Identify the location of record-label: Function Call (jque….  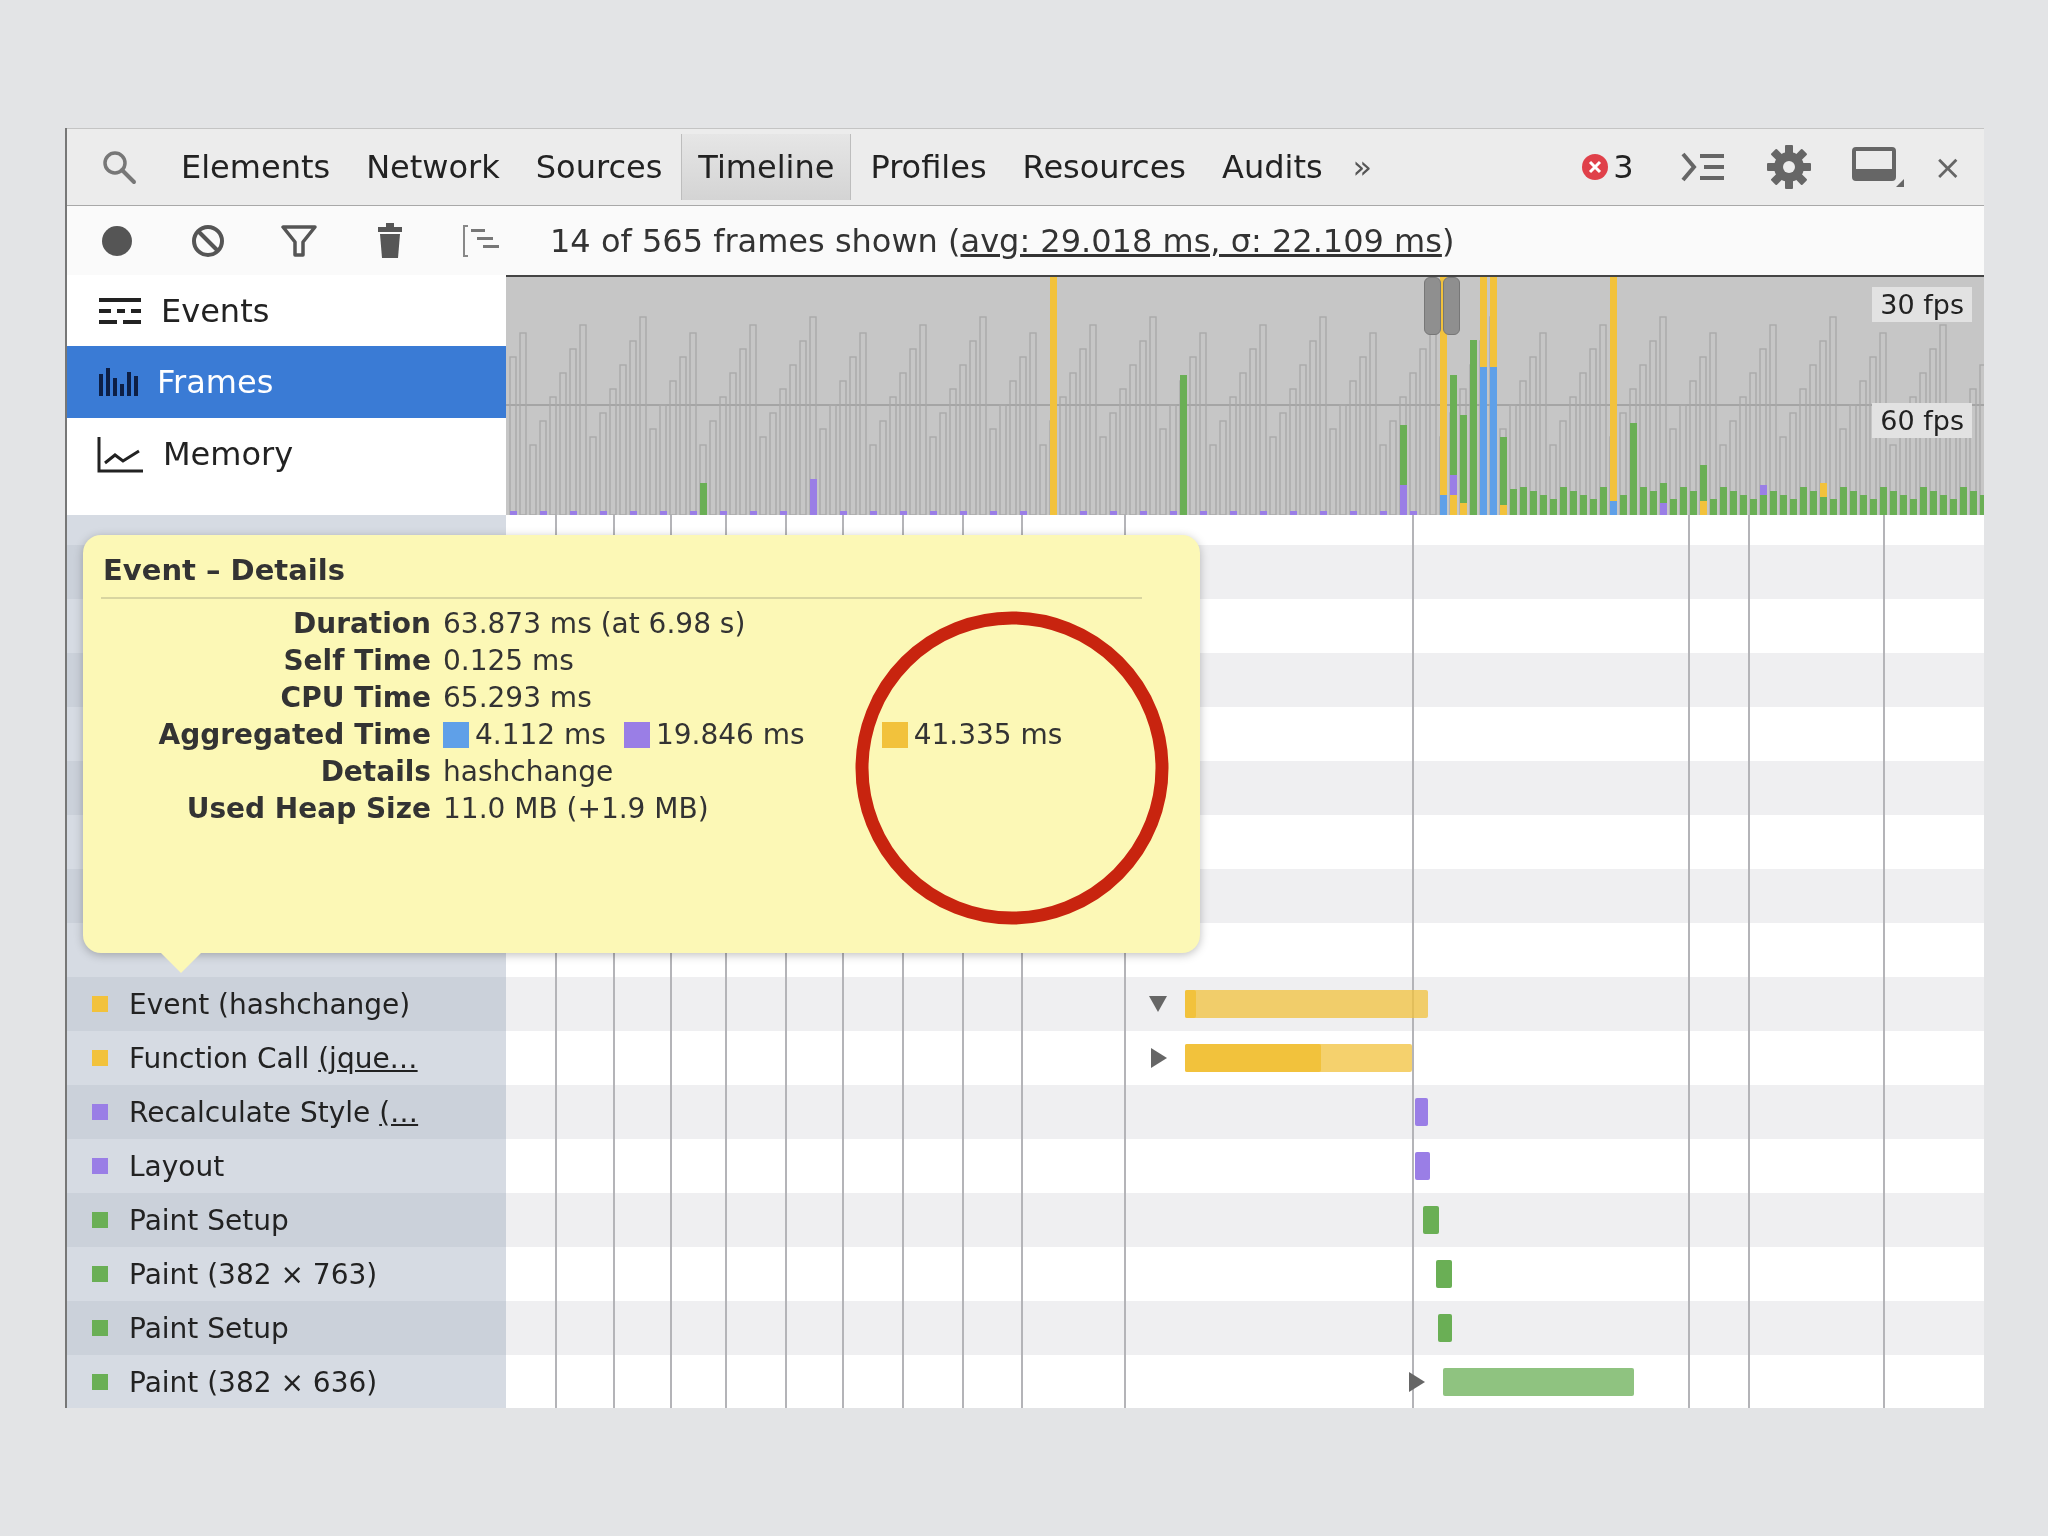
(273, 1058).